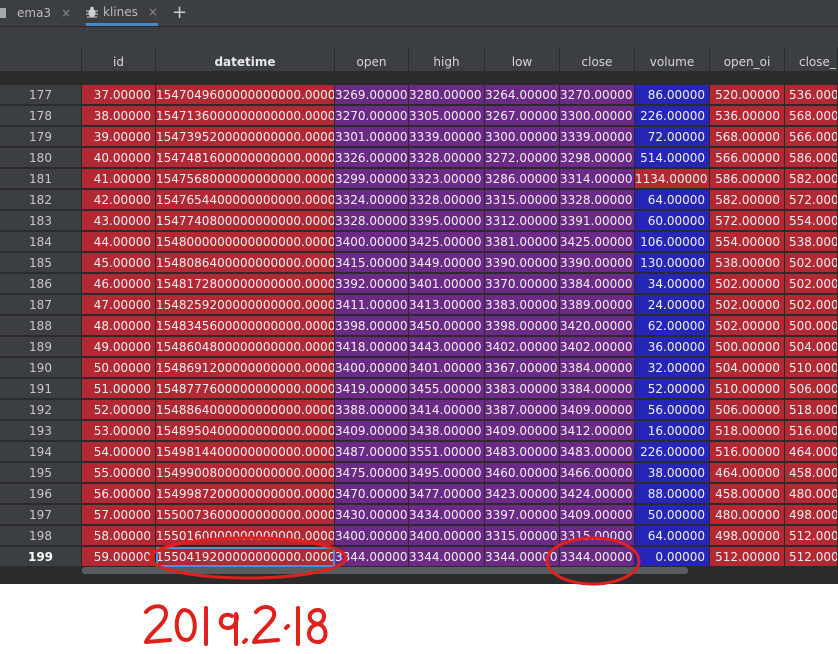  I want to click on highlight-ellipse-close, so click(593, 561).